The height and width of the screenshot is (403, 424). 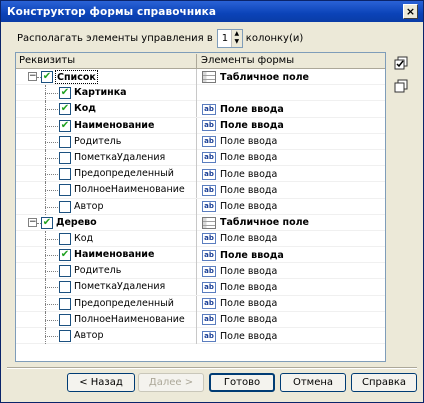 I want to click on header-attributes: Реквизиты, so click(x=106, y=61).